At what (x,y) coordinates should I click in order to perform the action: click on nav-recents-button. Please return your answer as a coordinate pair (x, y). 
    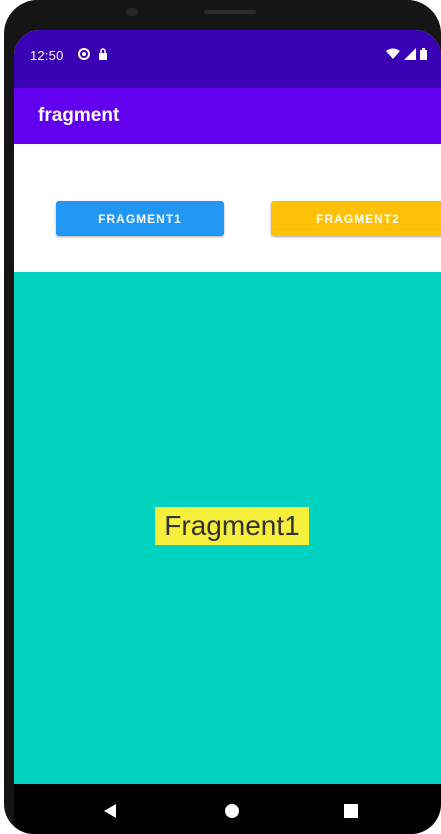
    Looking at the image, I should click on (351, 811).